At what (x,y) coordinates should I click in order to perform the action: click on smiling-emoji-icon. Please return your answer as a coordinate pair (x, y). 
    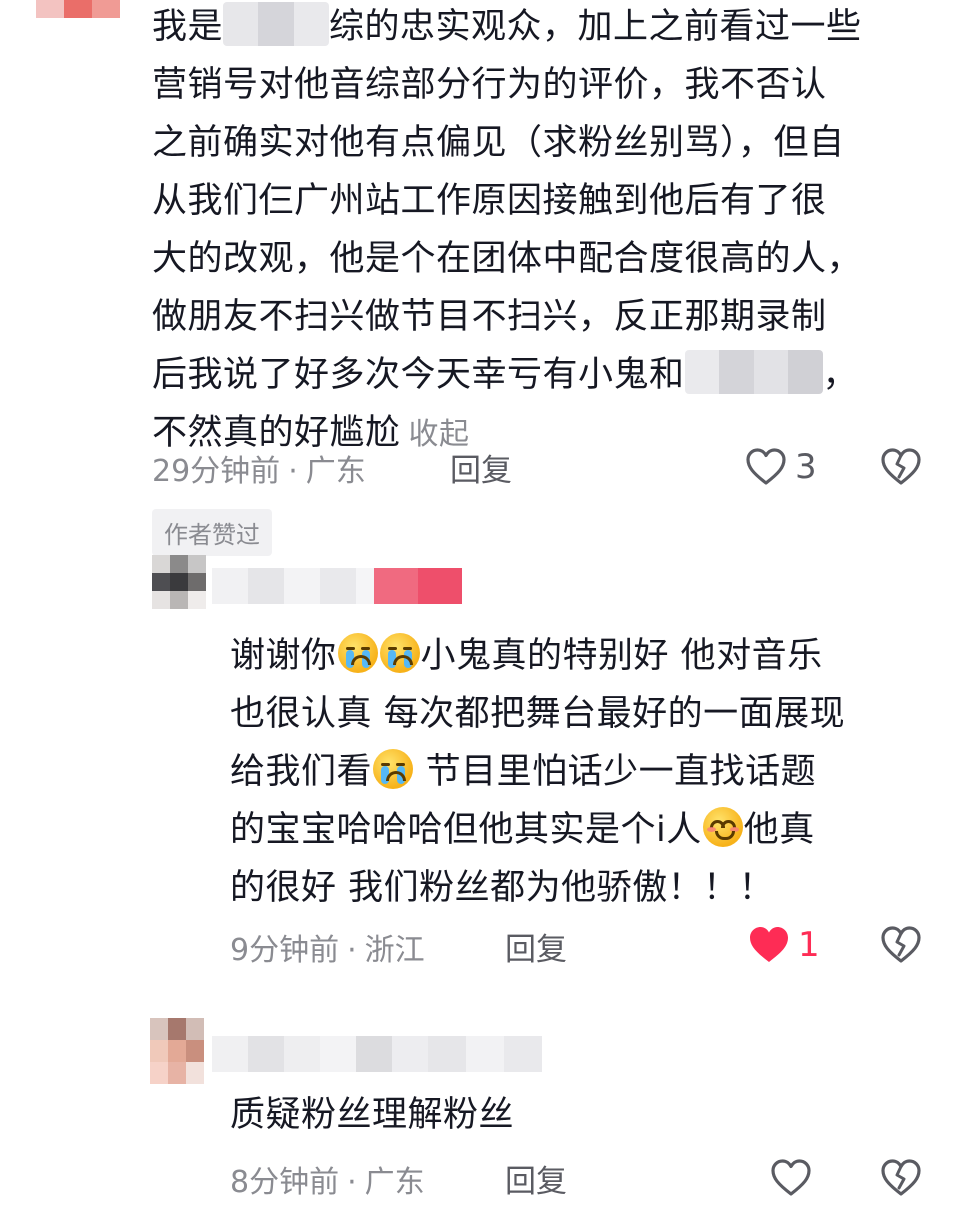
    Looking at the image, I should click on (722, 827).